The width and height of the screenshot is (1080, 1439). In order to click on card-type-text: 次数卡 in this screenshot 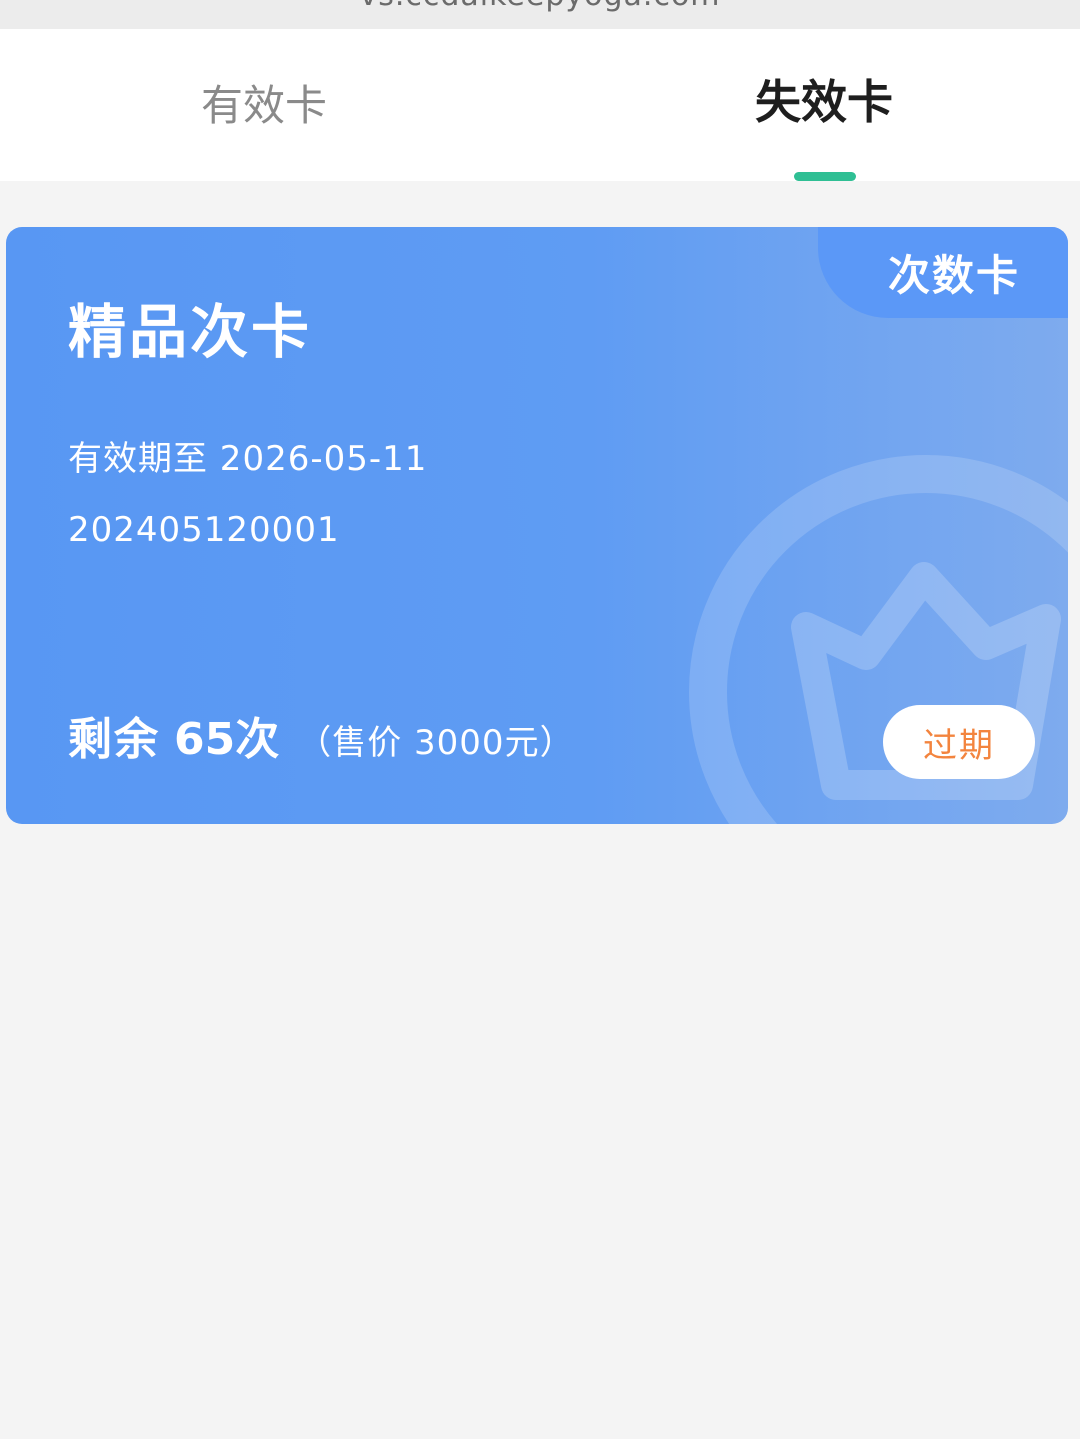, I will do `click(953, 275)`.